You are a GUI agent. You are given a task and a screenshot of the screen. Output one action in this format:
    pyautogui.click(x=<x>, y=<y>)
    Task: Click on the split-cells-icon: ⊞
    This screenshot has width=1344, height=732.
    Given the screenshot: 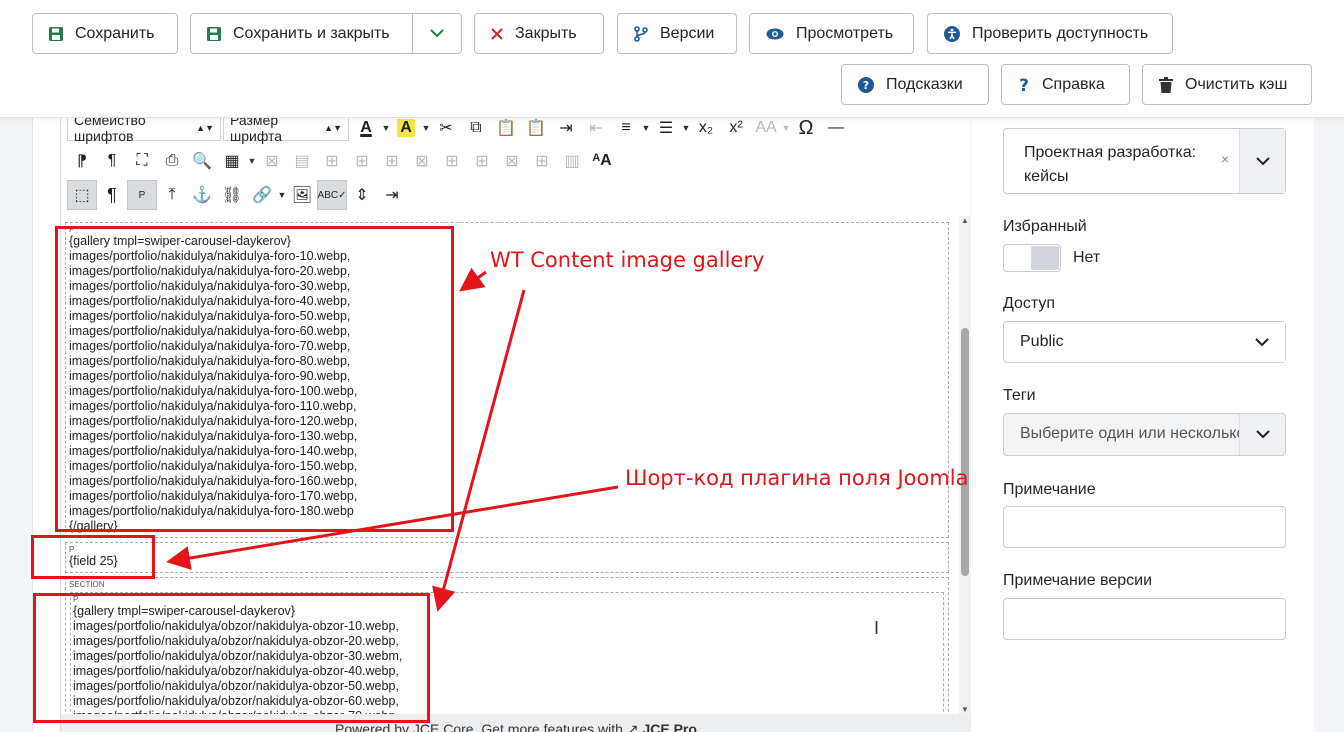 What is the action you would take?
    pyautogui.click(x=542, y=161)
    